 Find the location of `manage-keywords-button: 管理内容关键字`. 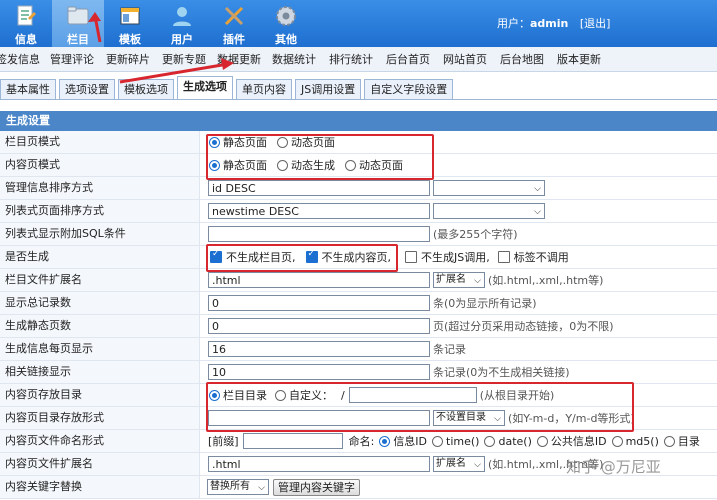

manage-keywords-button: 管理内容关键字 is located at coordinates (316, 487).